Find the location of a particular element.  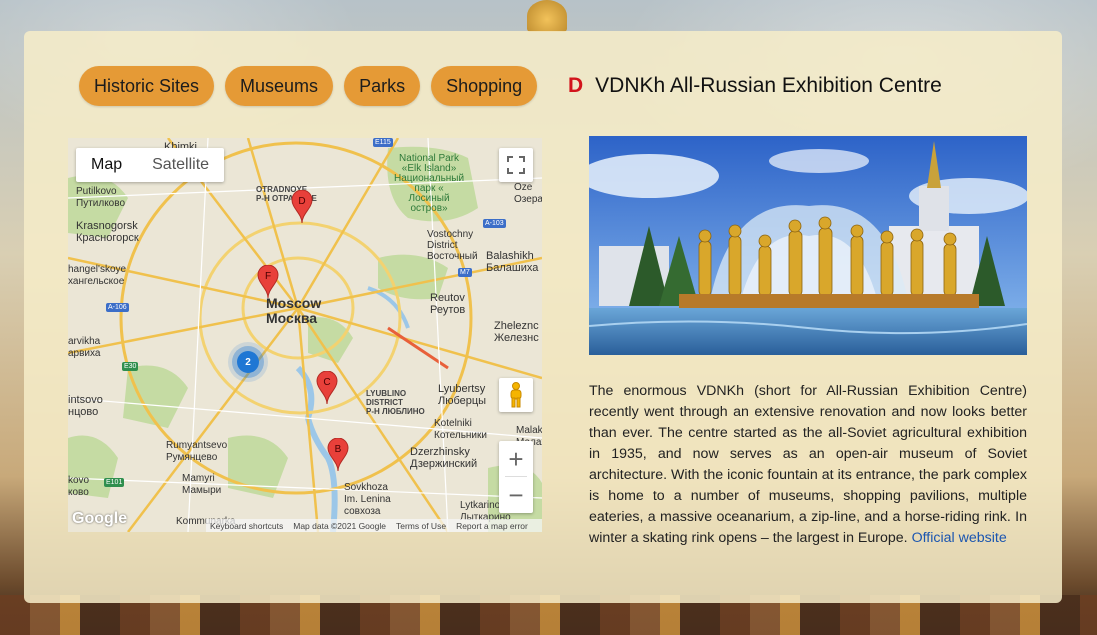

map-label-moscow: Moscow Москва is located at coordinates (294, 310).